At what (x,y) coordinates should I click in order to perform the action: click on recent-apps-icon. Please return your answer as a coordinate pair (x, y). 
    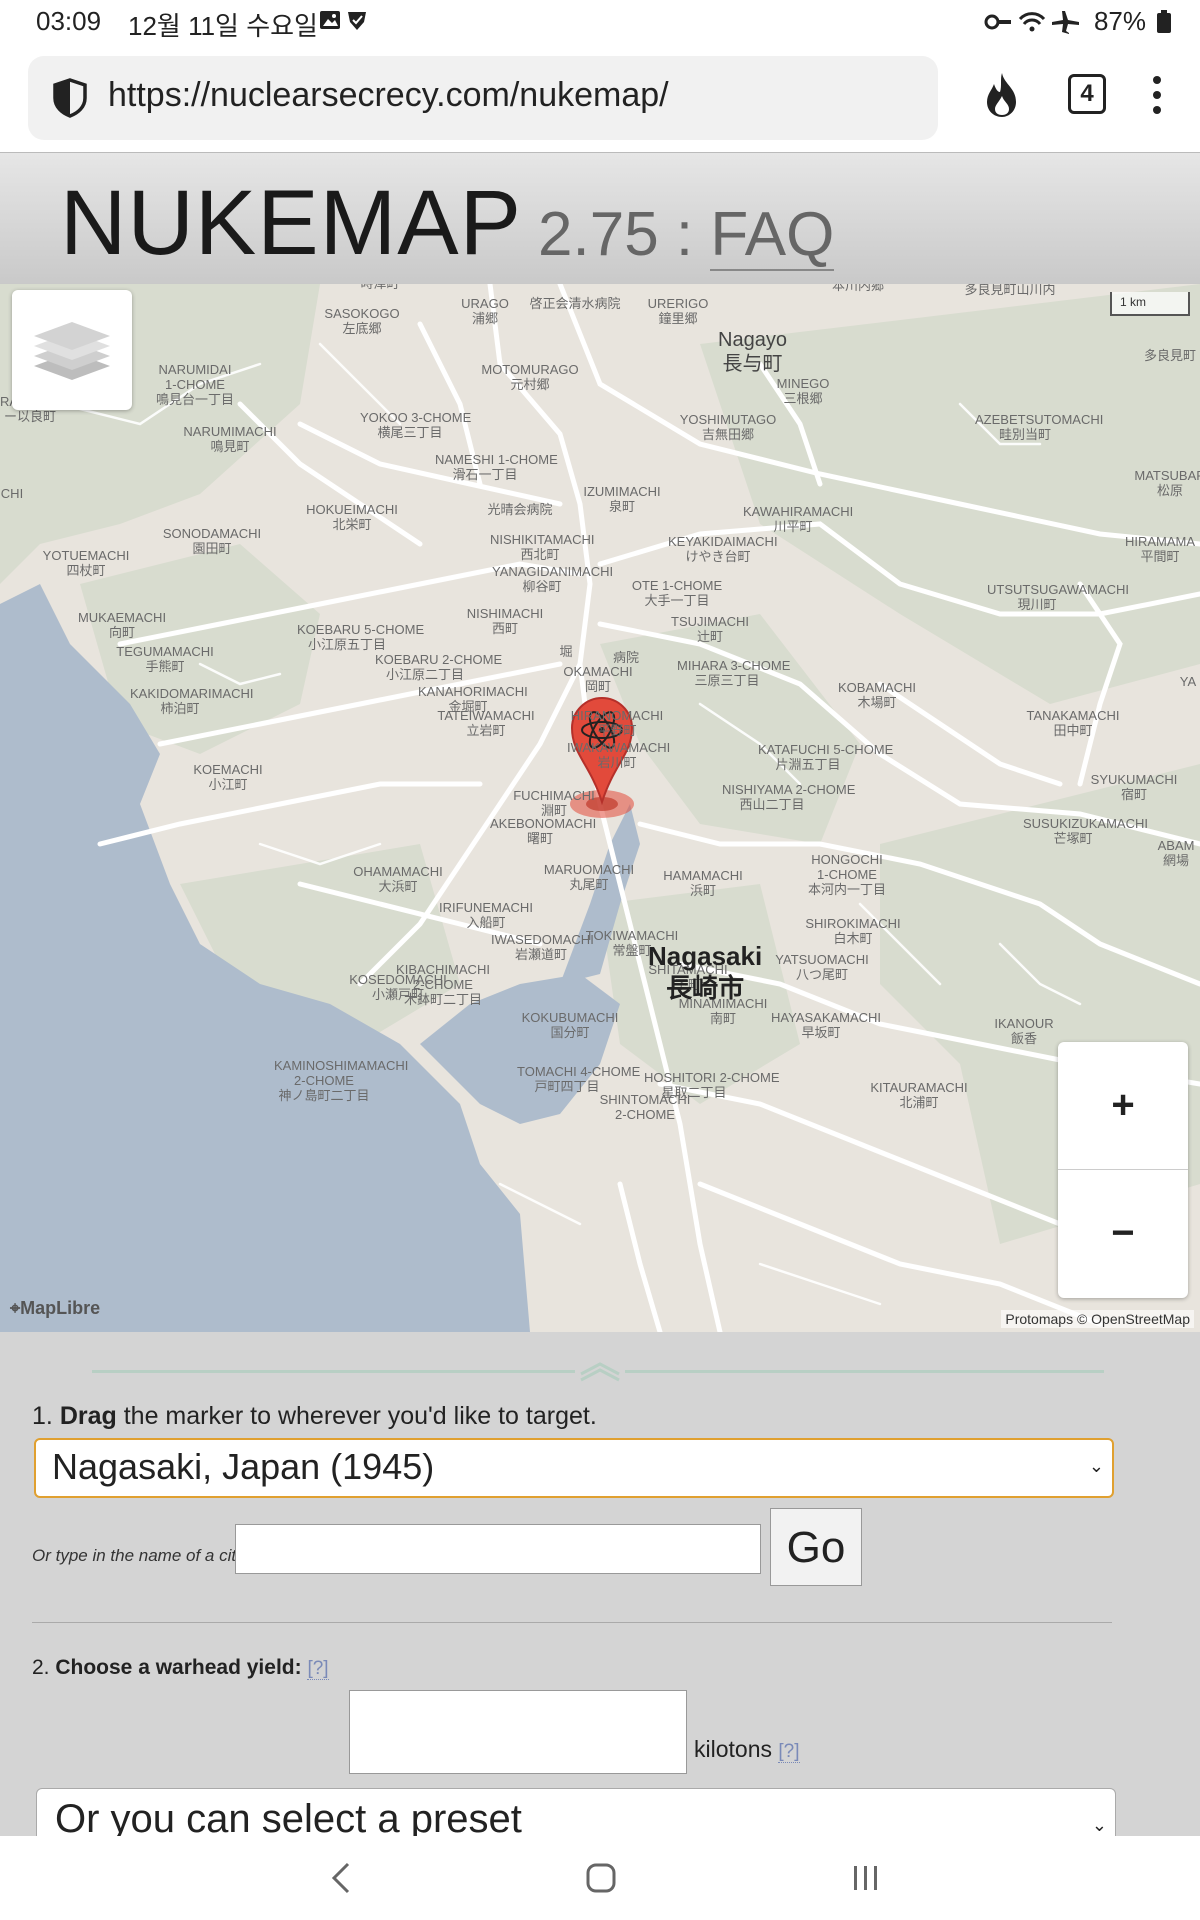
    Looking at the image, I should click on (865, 1878).